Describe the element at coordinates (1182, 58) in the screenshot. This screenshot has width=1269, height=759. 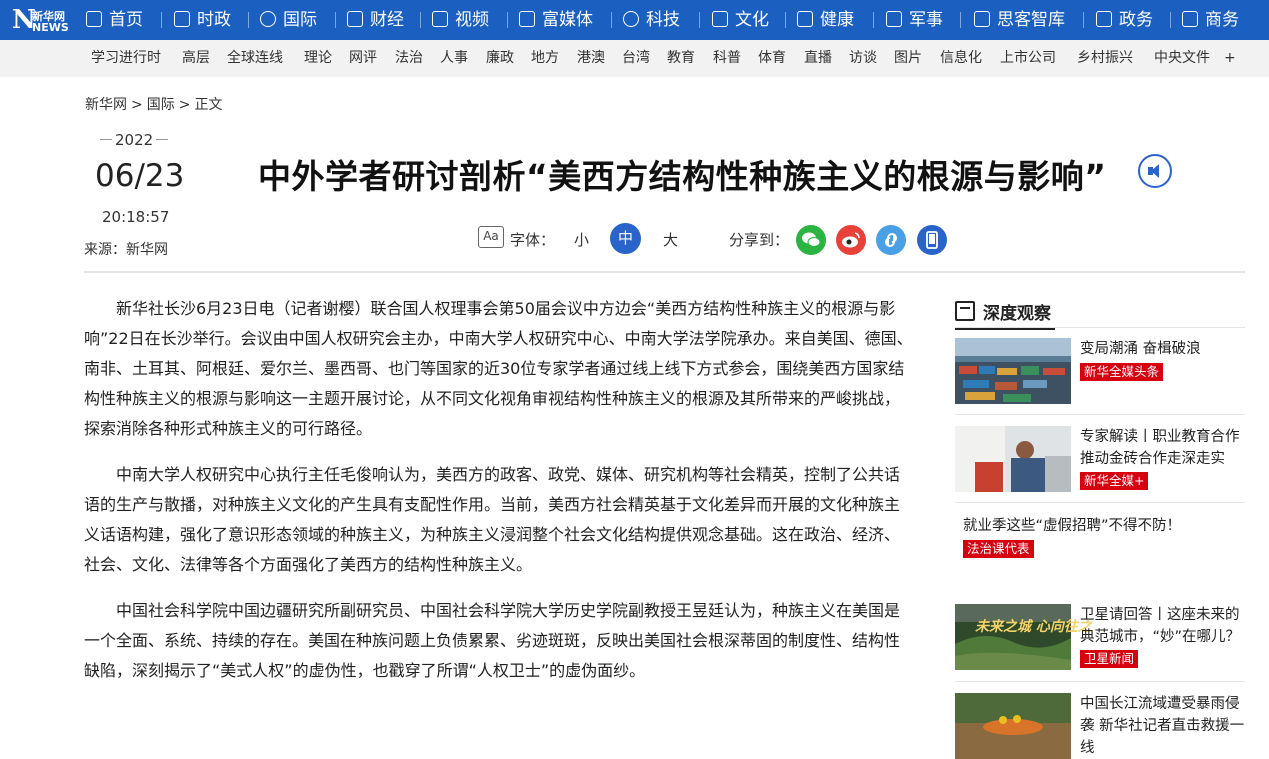
I see `subnav-item: 中央文件` at that location.